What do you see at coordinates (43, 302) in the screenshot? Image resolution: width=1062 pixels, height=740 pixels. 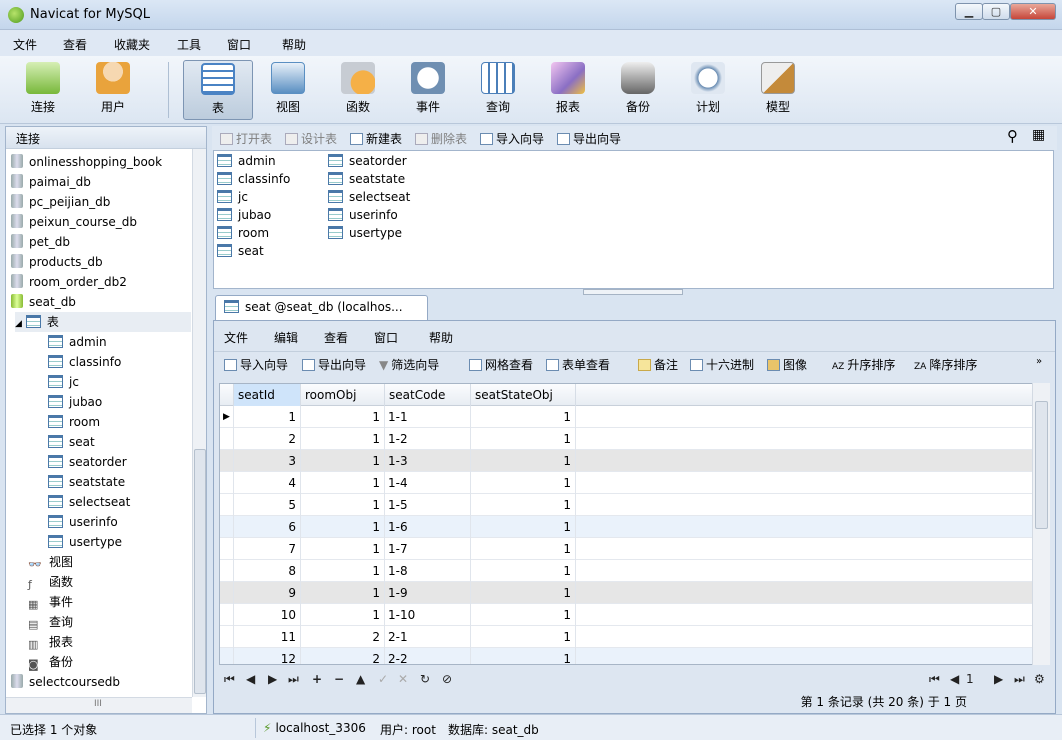 I see `tree-db-seat-db: seat_db` at bounding box center [43, 302].